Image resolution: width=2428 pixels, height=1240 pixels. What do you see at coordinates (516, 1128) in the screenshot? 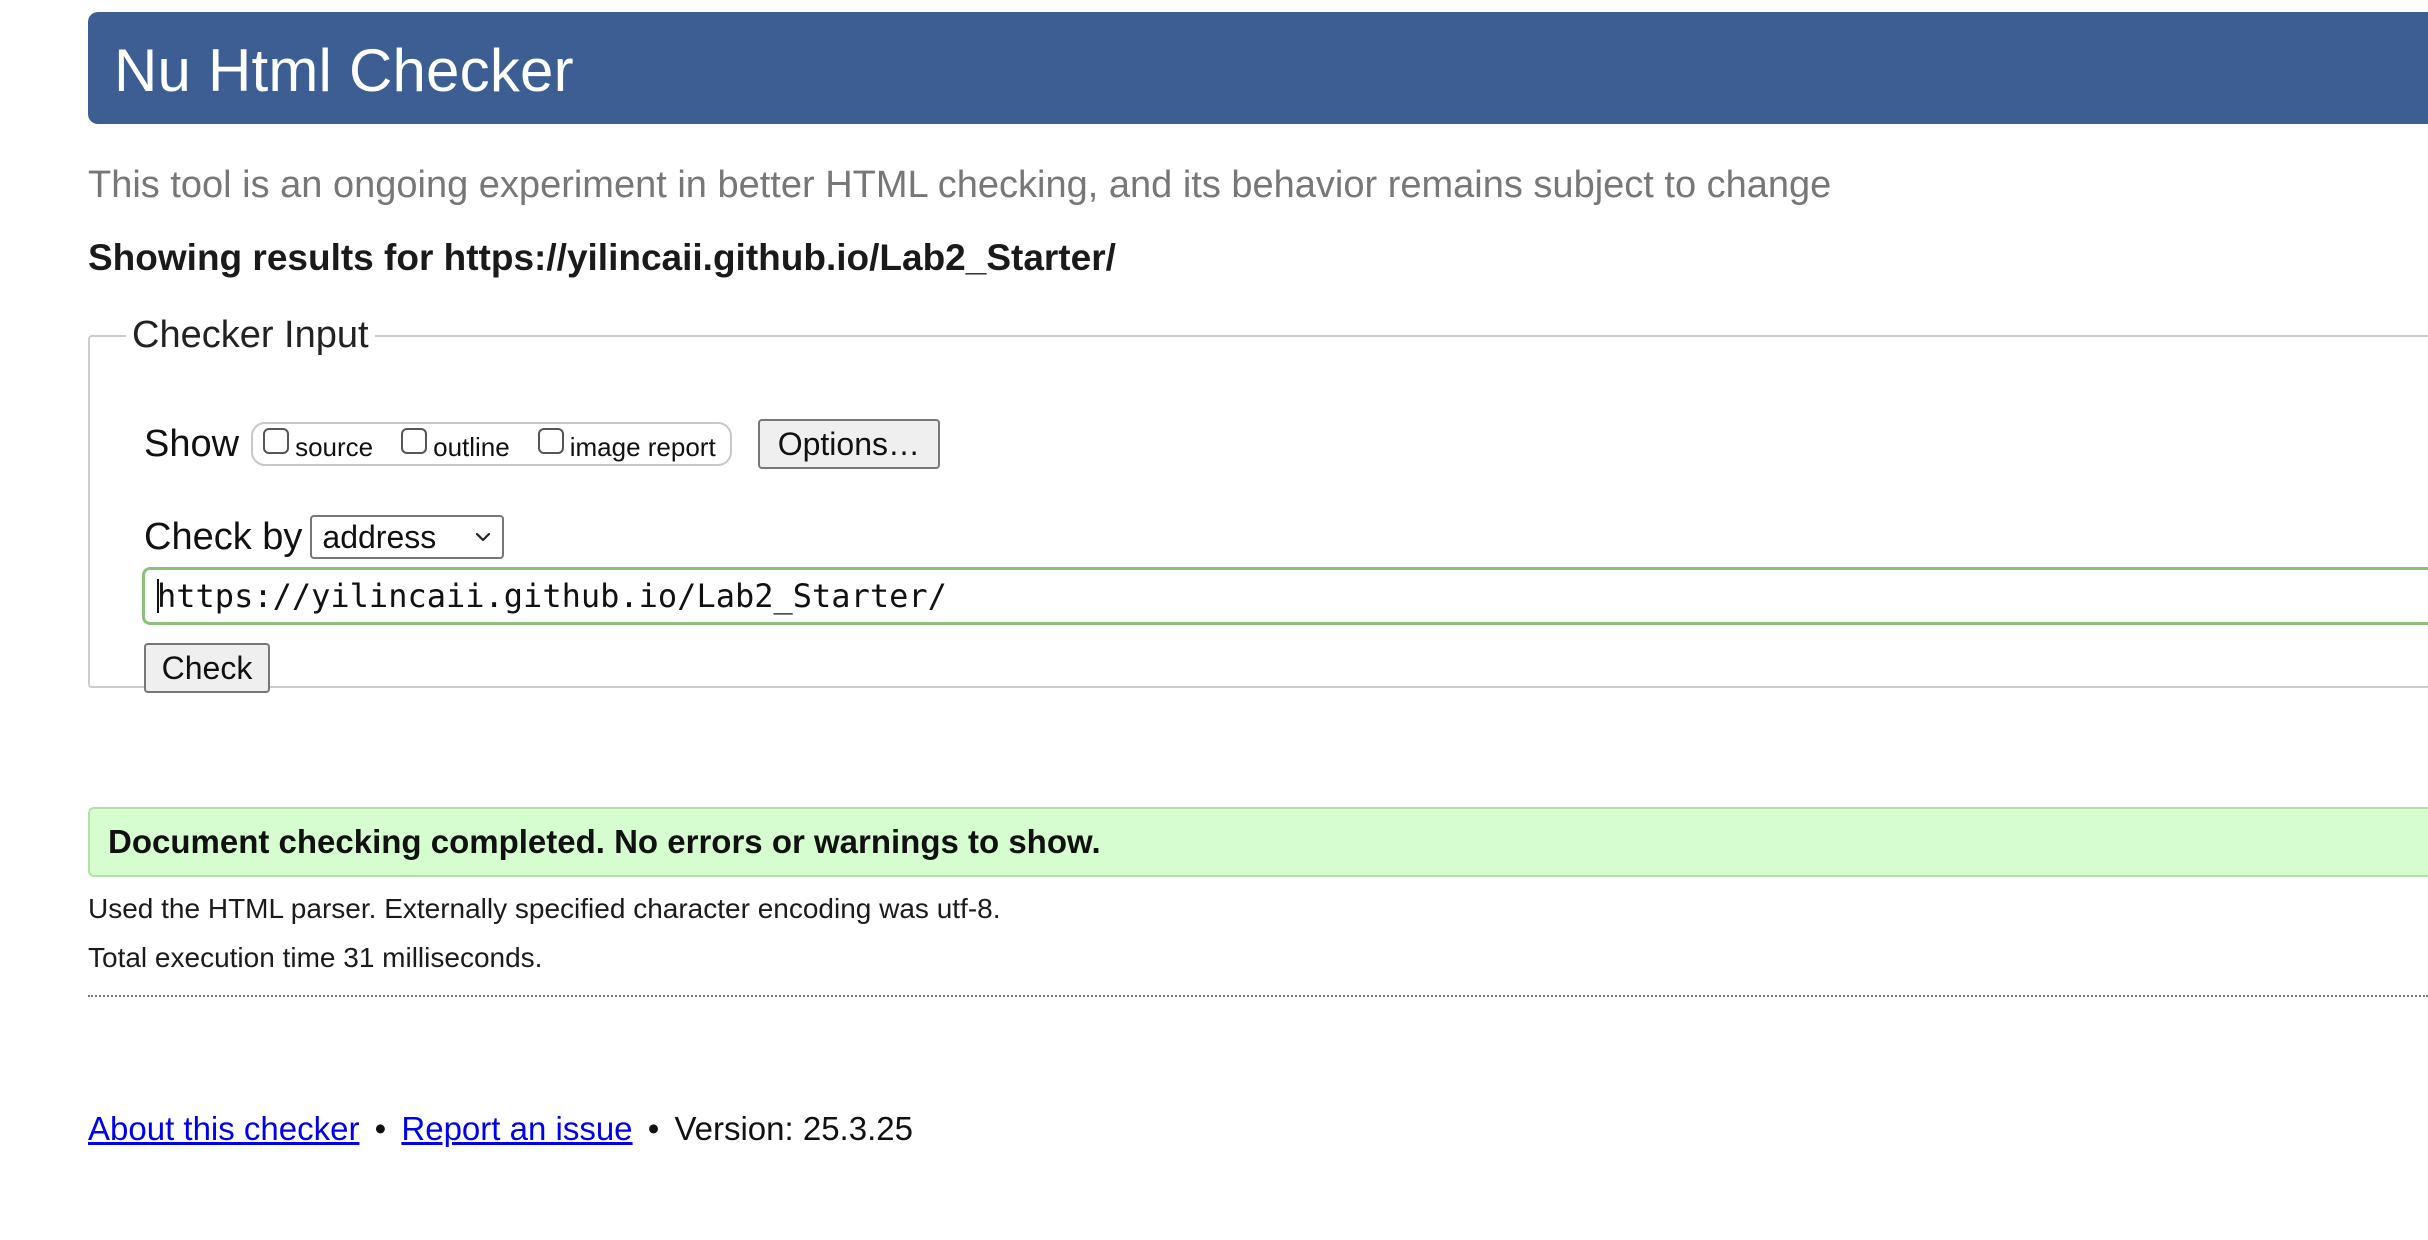
I see `report-issue-link: Report an issue` at bounding box center [516, 1128].